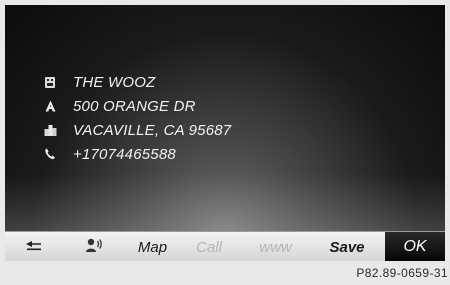 This screenshot has height=285, width=450. What do you see at coordinates (415, 246) in the screenshot?
I see `ok-button: OK` at bounding box center [415, 246].